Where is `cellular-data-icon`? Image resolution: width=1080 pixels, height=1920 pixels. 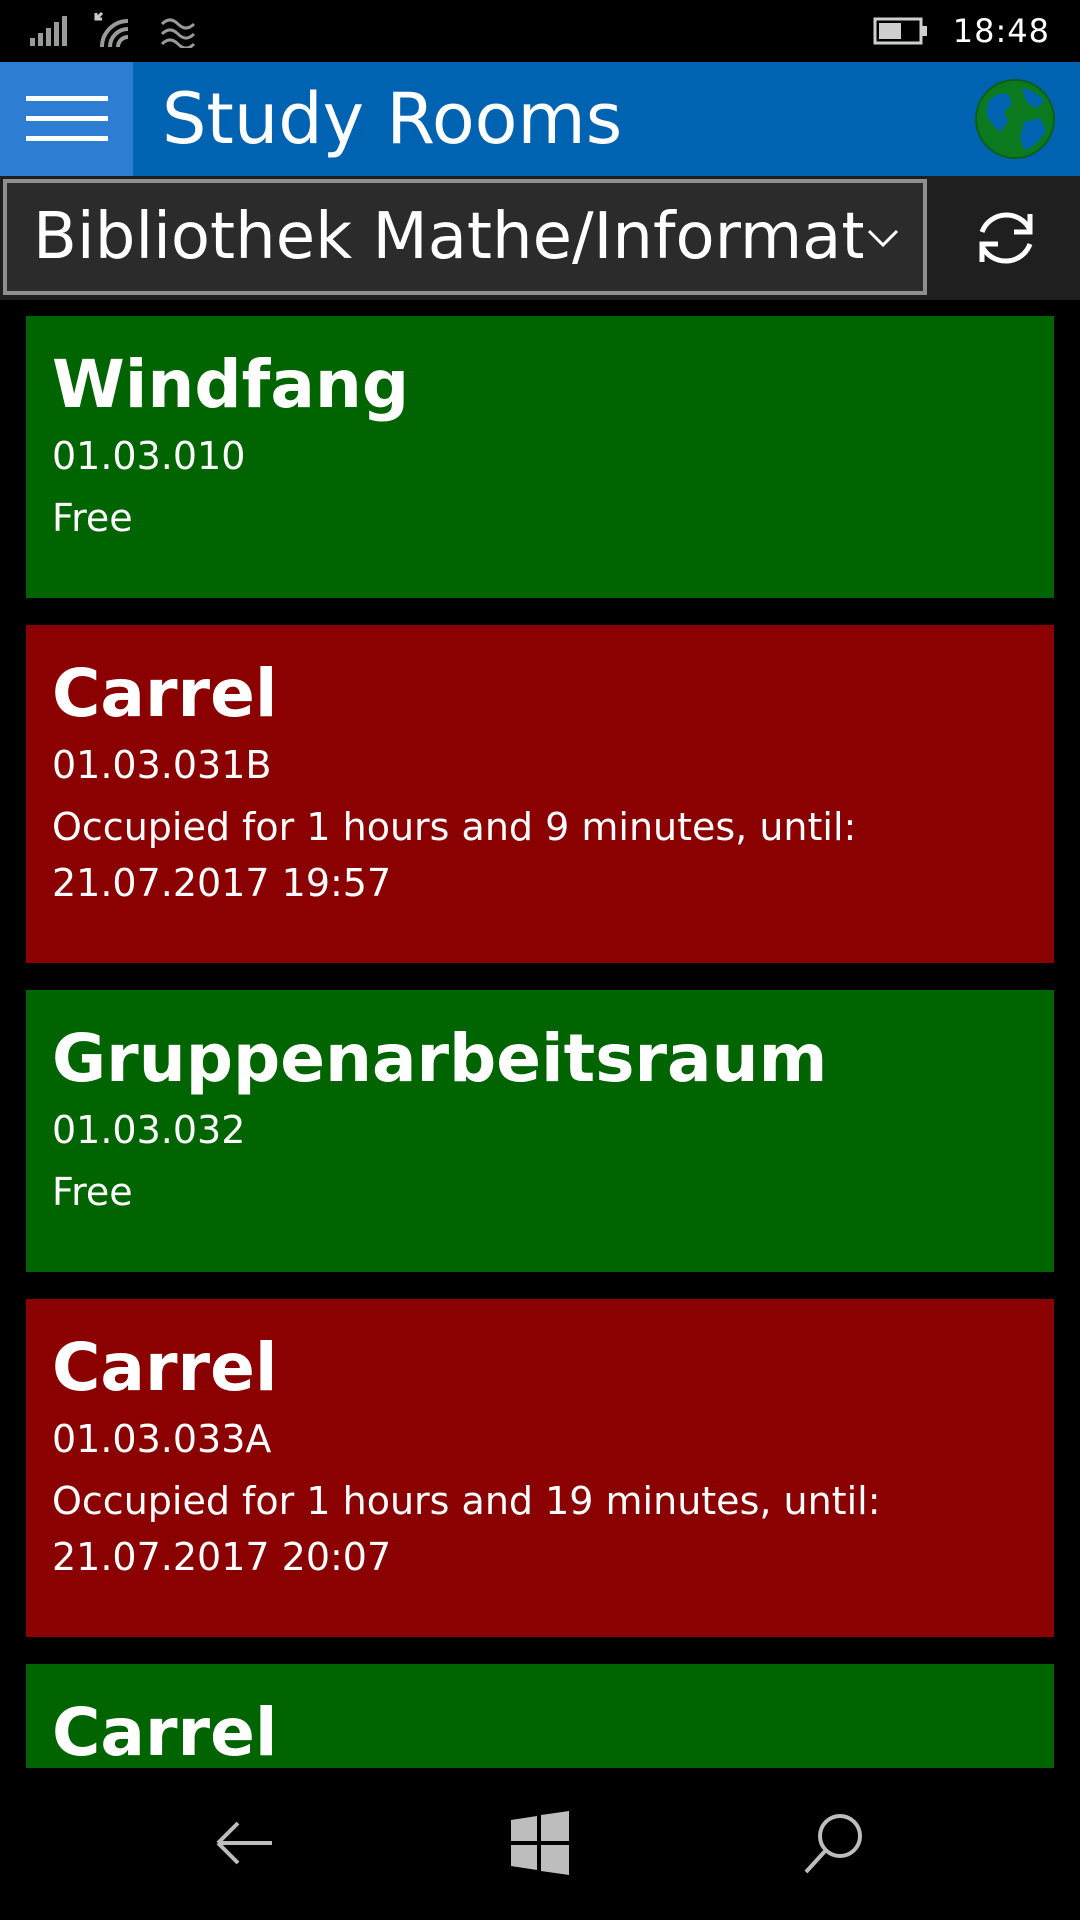 cellular-data-icon is located at coordinates (178, 33).